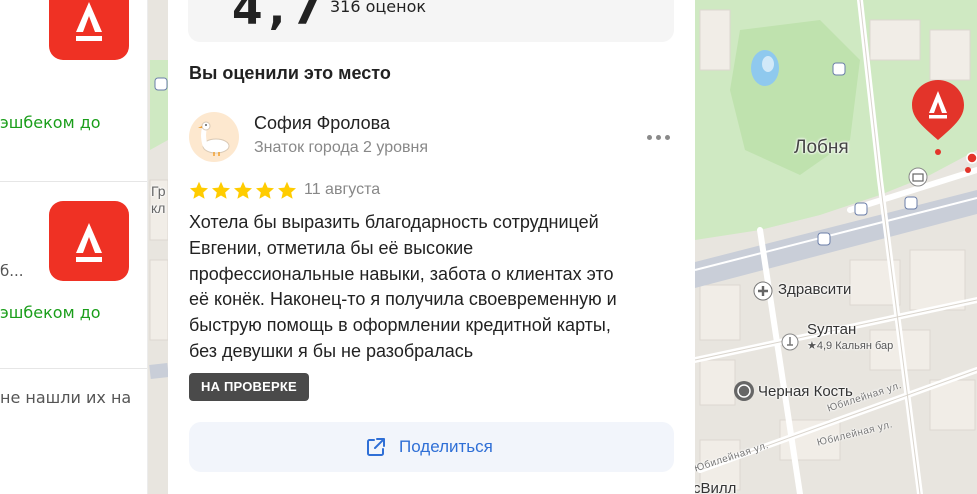 The height and width of the screenshot is (494, 977). Describe the element at coordinates (342, 189) in the screenshot. I see `review-date: 11 августа` at that location.